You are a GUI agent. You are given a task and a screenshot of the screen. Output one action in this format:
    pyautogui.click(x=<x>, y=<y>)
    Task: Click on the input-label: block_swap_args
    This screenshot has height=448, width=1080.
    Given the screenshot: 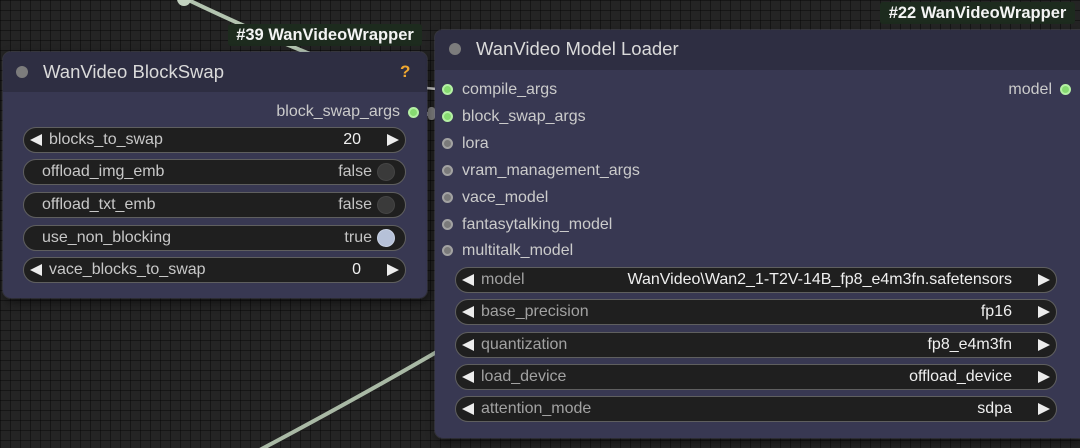 What is the action you would take?
    pyautogui.click(x=524, y=116)
    